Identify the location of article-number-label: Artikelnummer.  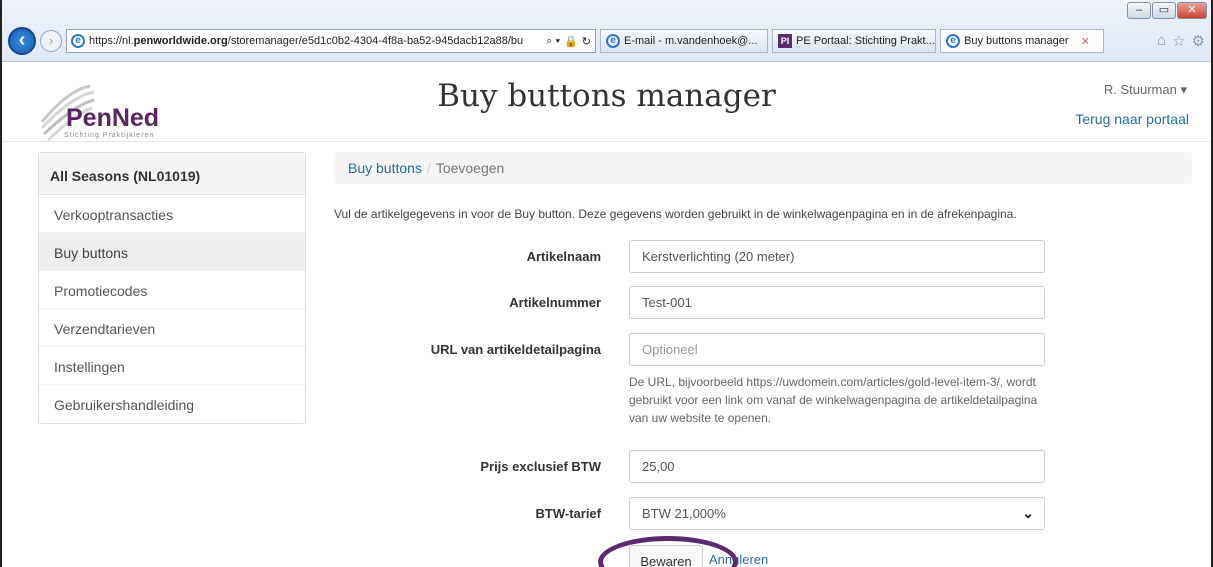
(555, 302).